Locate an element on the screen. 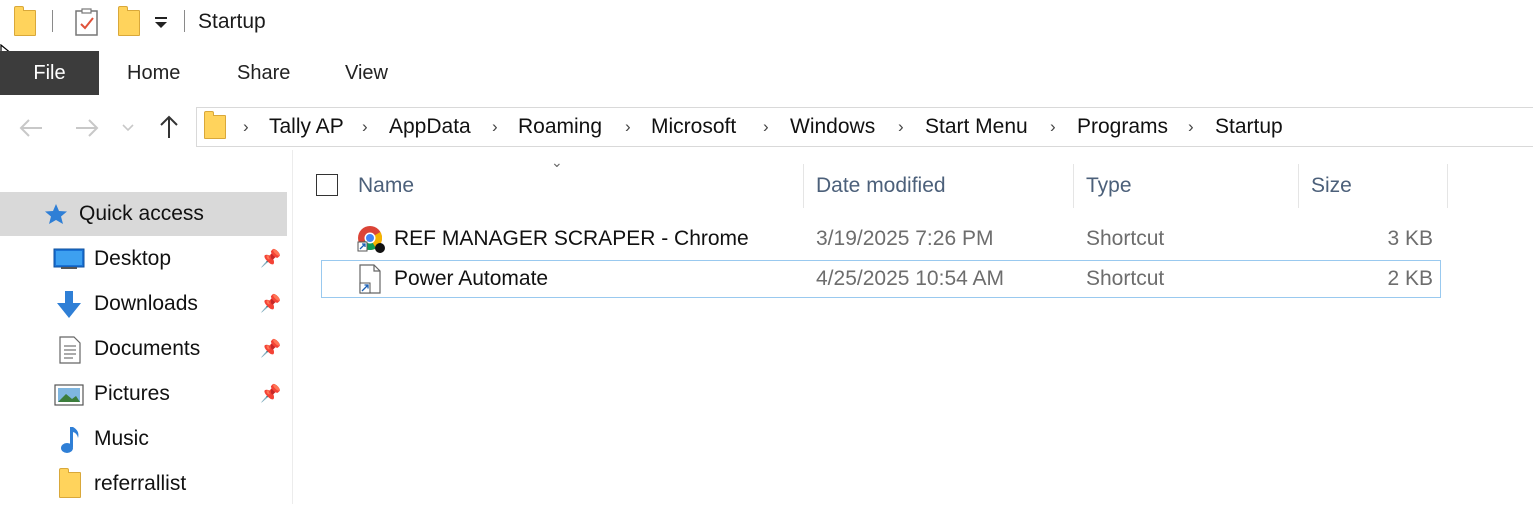 The height and width of the screenshot is (506, 1533). sidebar-item-downloads: Downloads 📌 is located at coordinates (143, 304).